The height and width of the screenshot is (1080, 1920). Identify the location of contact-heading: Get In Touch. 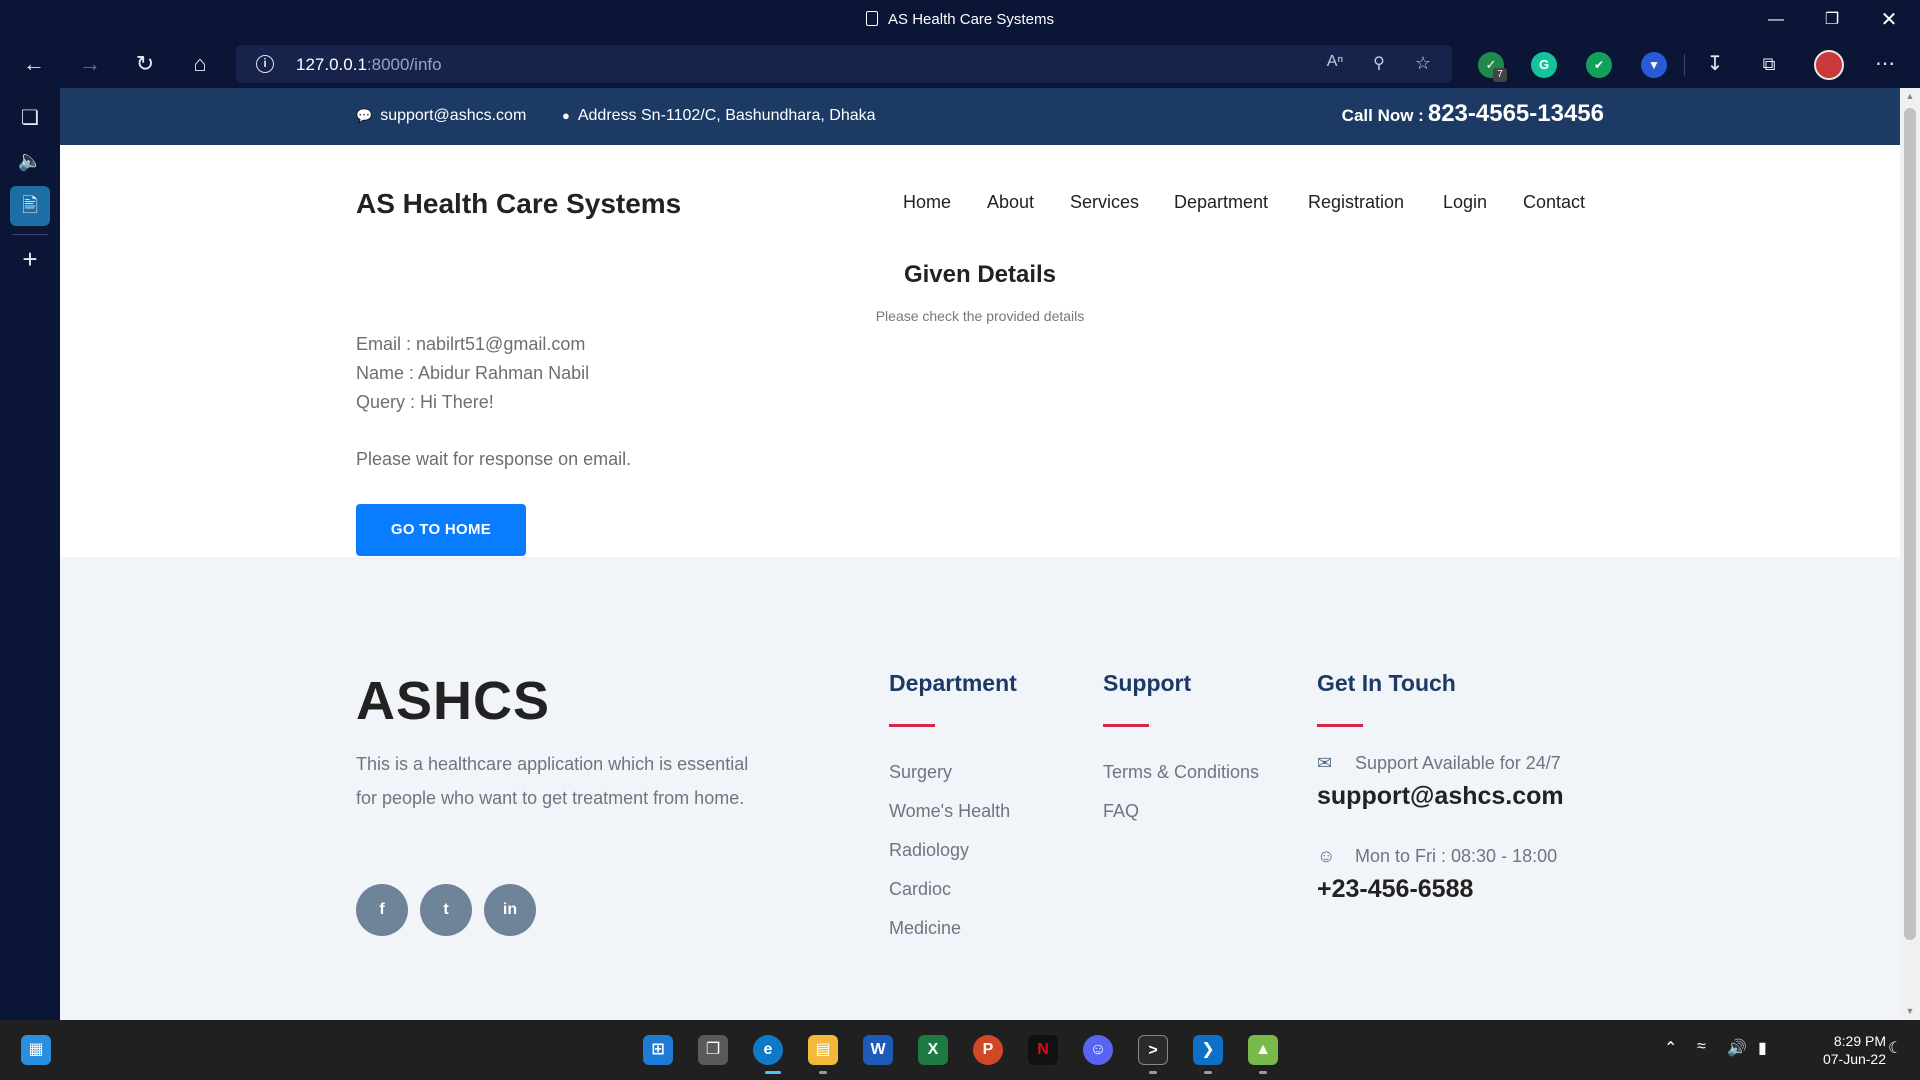
(1386, 683).